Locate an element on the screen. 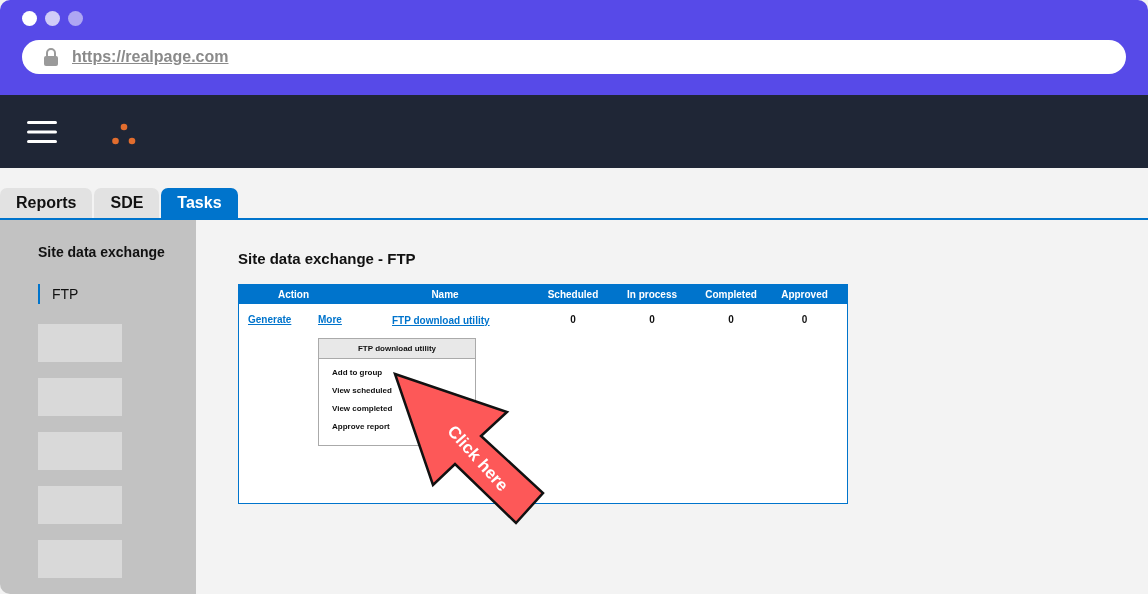  minimize-dot-icon is located at coordinates (52, 18).